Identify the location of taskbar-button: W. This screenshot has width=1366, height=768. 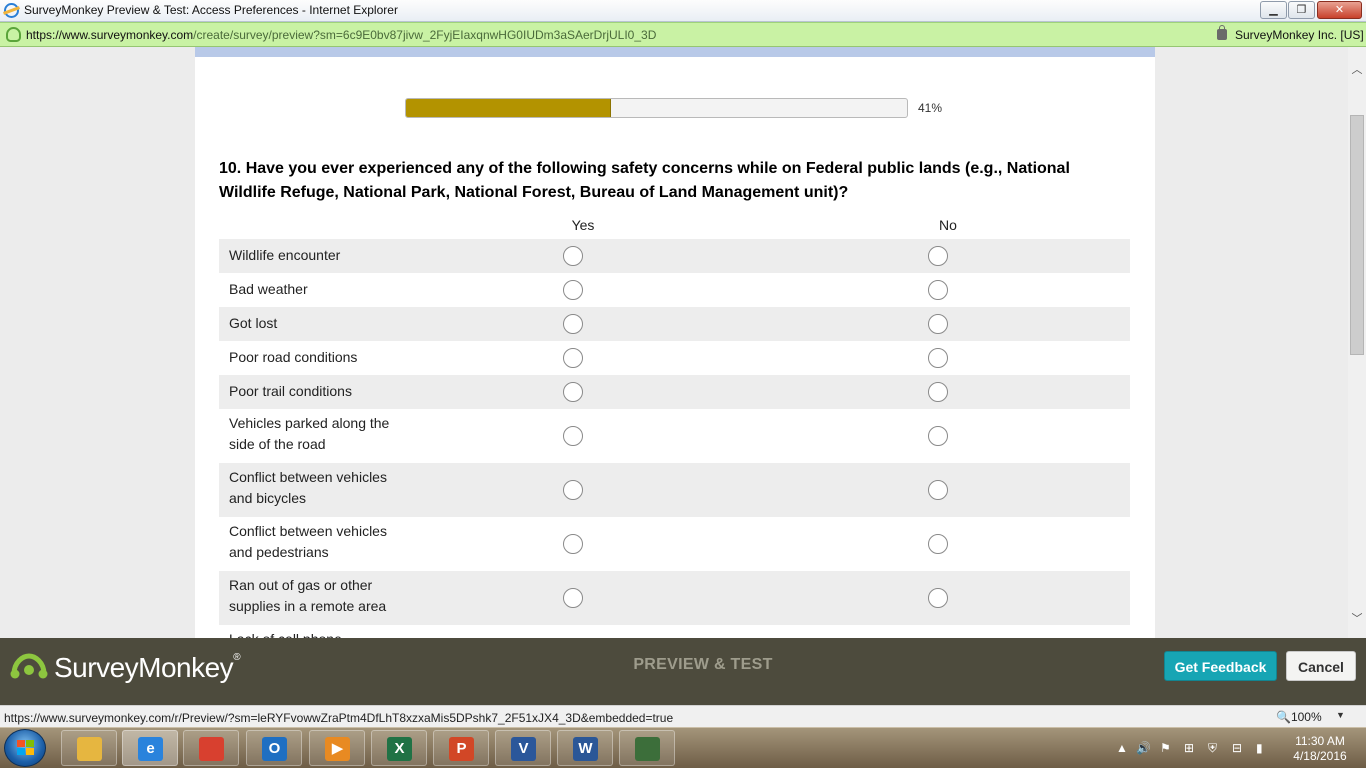
(585, 748).